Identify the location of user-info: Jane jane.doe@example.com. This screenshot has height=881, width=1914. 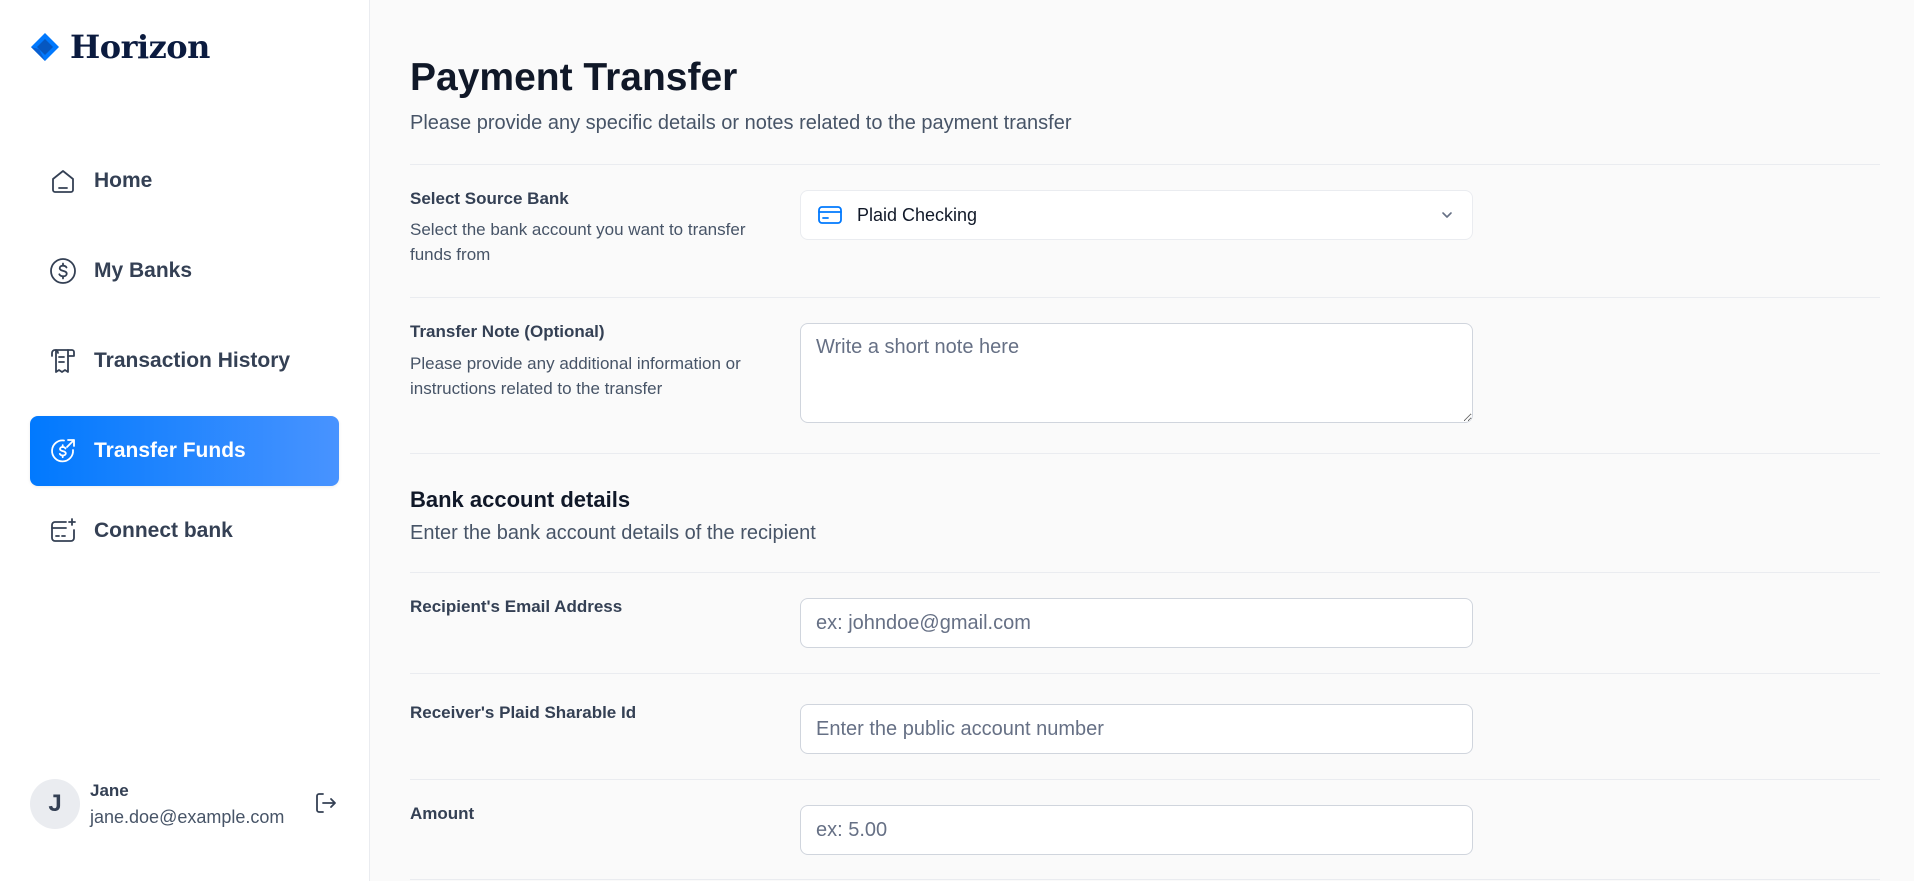
(187, 804).